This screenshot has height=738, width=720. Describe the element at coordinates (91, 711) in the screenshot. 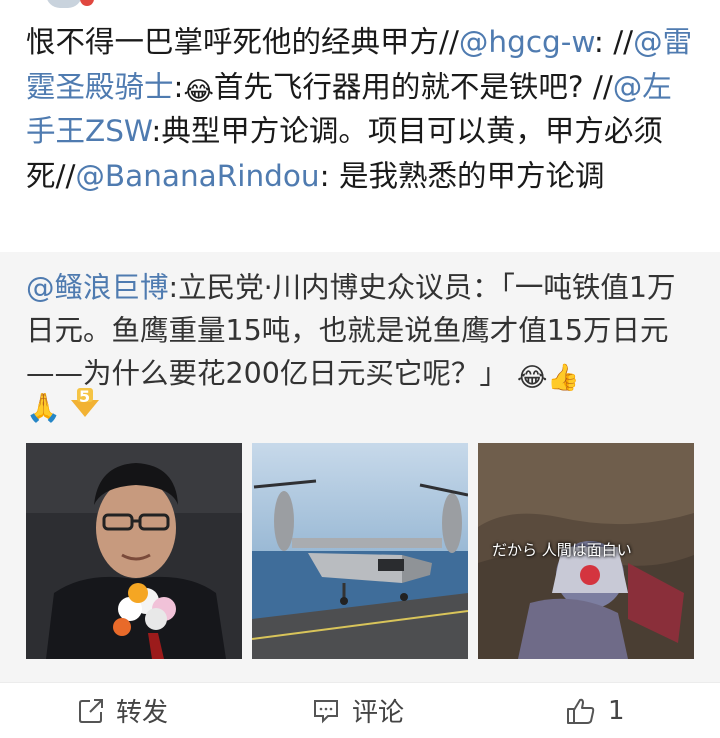

I see `share-icon` at that location.